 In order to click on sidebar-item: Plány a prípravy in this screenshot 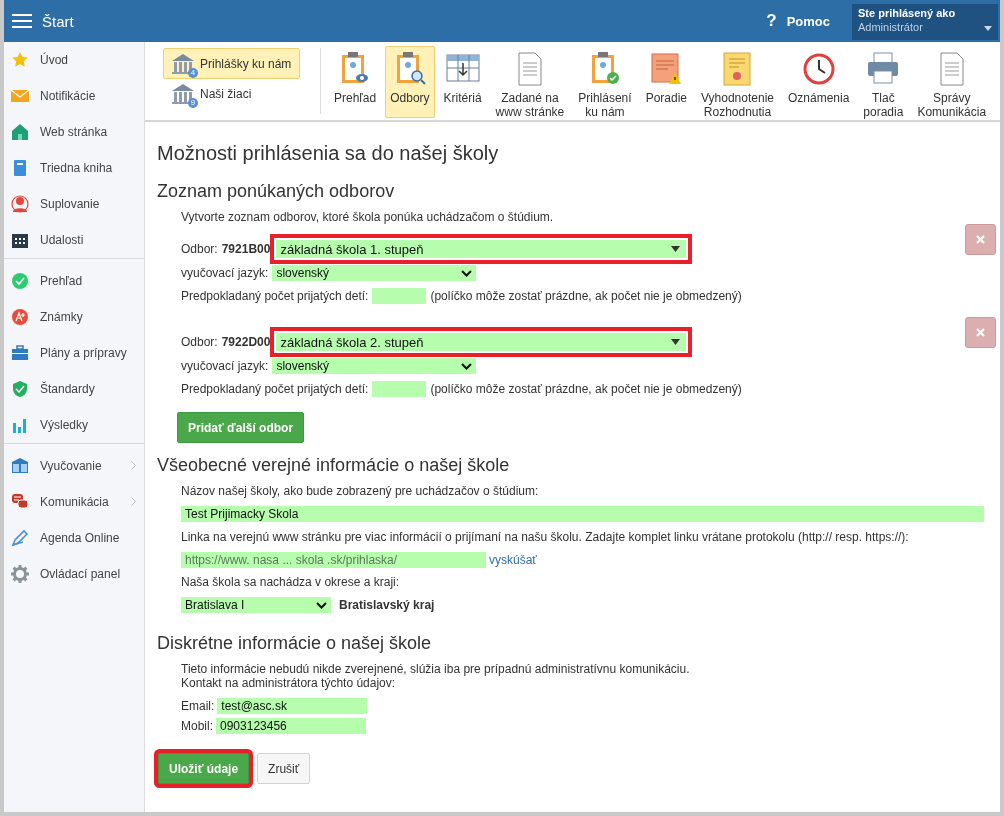, I will do `click(74, 353)`.